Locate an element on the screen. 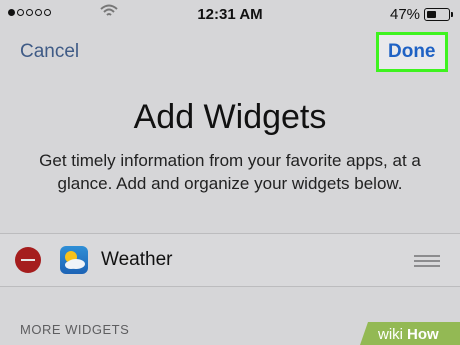  weather-icon is located at coordinates (74, 260).